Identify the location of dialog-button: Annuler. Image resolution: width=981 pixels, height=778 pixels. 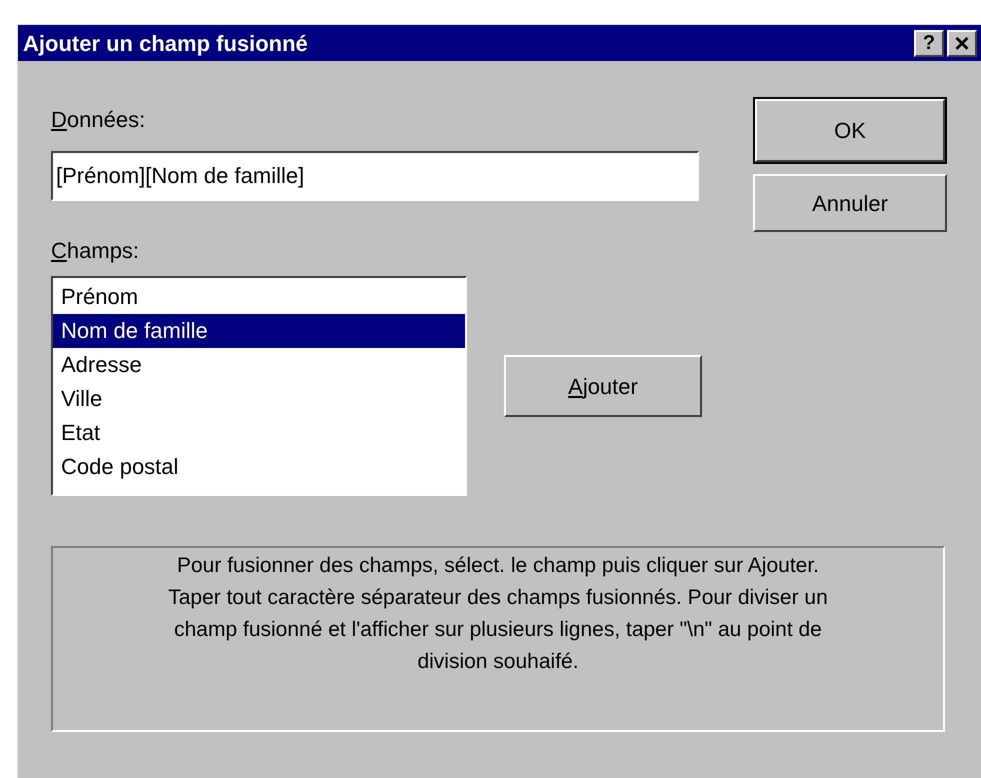
(850, 203).